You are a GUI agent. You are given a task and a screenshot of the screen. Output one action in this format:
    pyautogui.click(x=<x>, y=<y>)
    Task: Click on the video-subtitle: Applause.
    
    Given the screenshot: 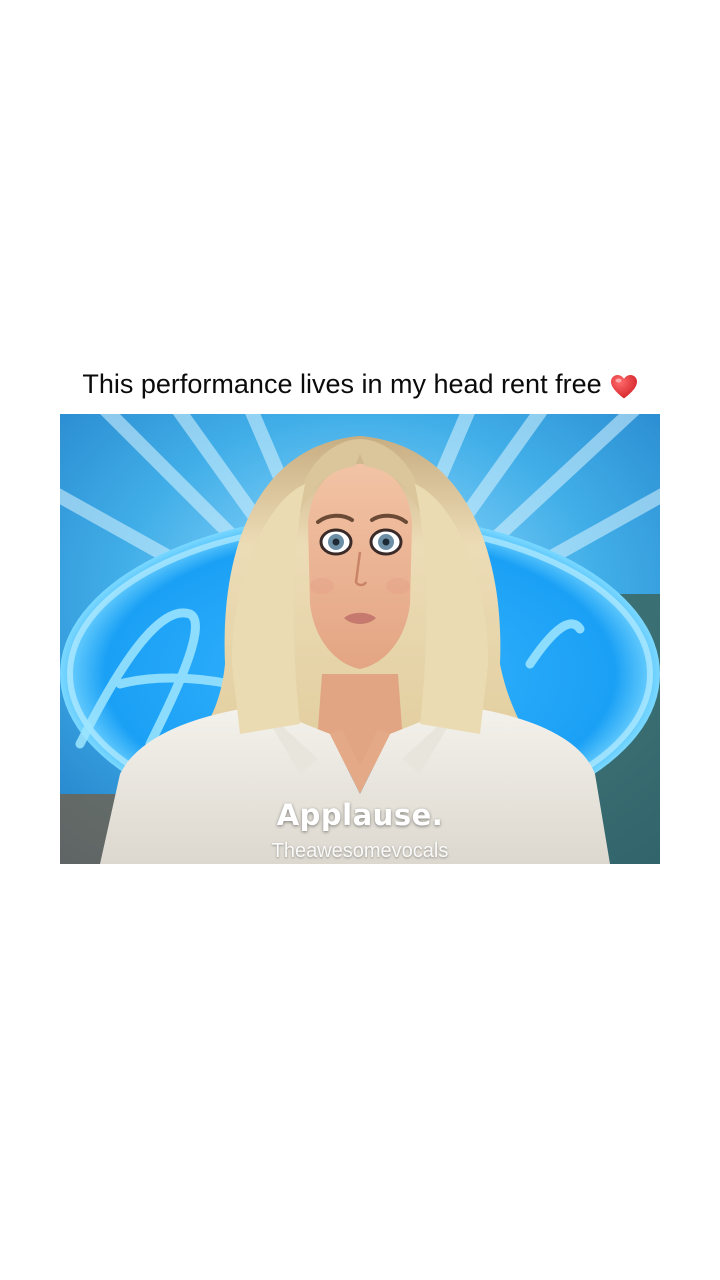 What is the action you would take?
    pyautogui.click(x=360, y=815)
    